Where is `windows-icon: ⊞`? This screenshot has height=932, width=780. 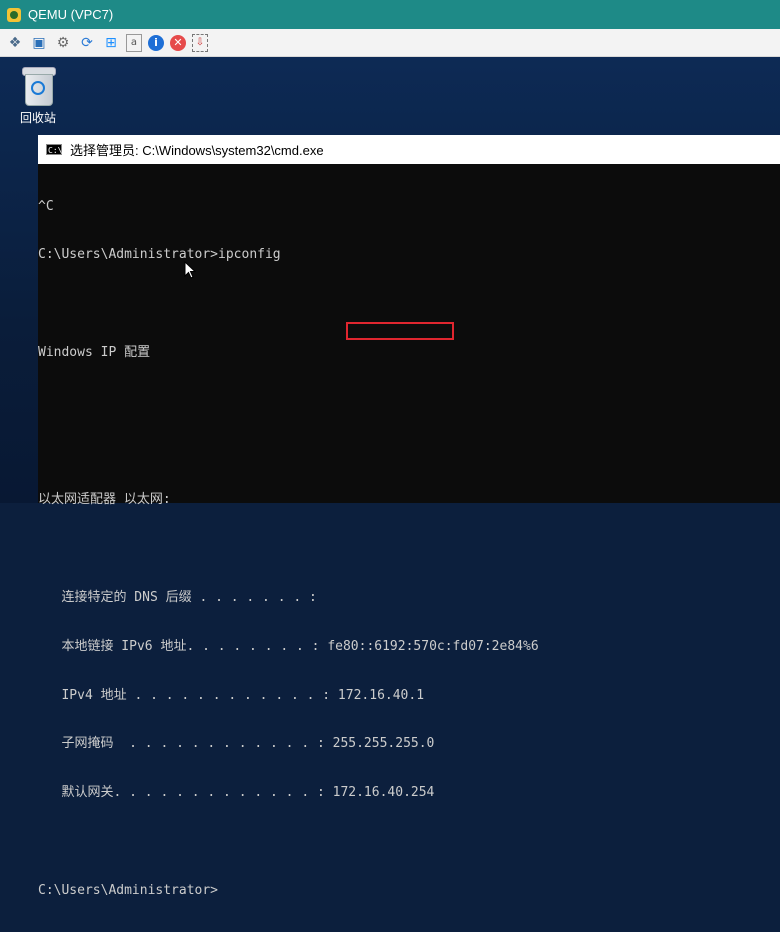
windows-icon: ⊞ is located at coordinates (111, 43).